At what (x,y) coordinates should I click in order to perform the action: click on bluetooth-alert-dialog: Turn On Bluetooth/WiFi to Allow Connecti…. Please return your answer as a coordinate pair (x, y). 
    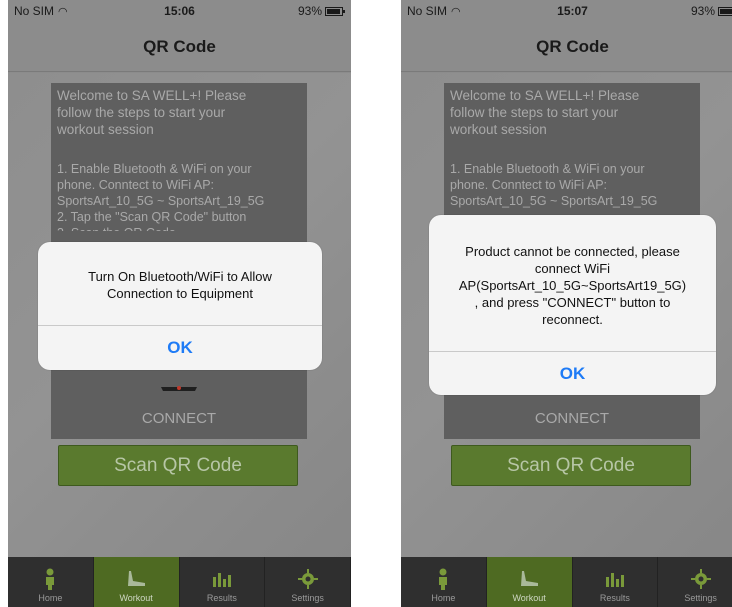
    Looking at the image, I should click on (180, 306).